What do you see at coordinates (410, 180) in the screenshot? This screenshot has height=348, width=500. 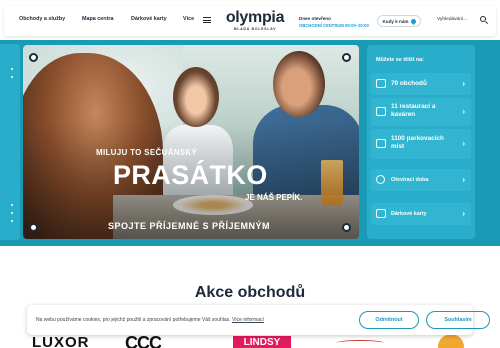 I see `opening-hours-label: Otevírací doba` at bounding box center [410, 180].